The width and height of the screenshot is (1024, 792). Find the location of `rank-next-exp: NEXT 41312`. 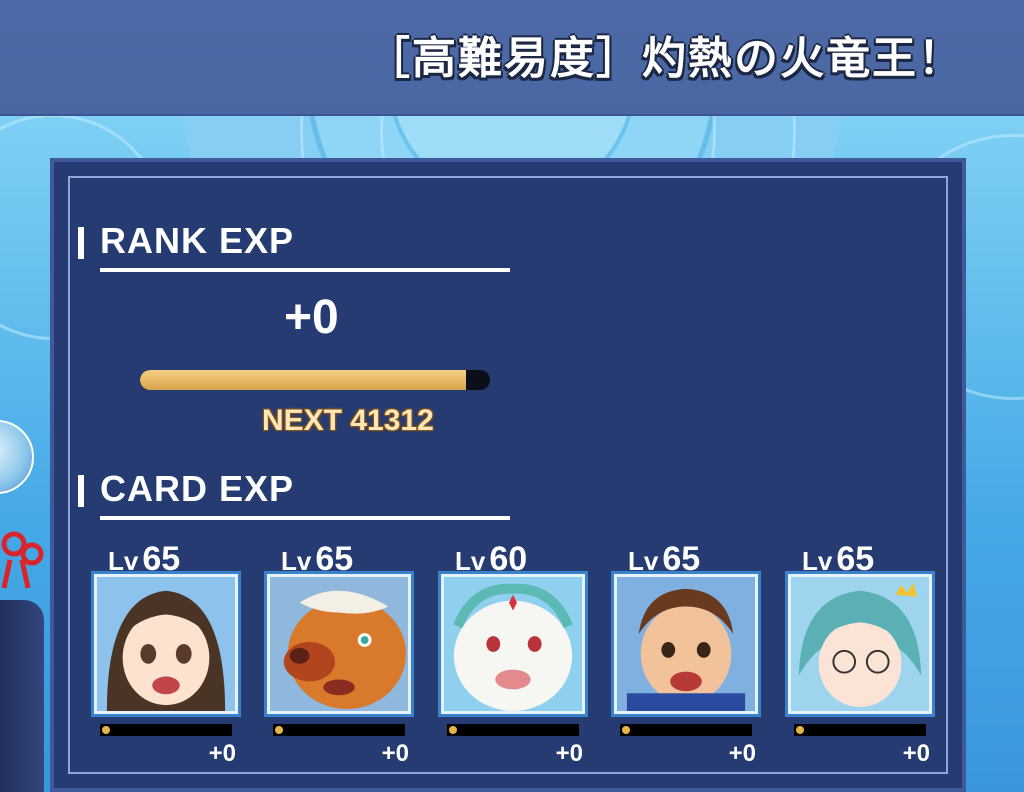

rank-next-exp: NEXT 41312 is located at coordinates (348, 420).